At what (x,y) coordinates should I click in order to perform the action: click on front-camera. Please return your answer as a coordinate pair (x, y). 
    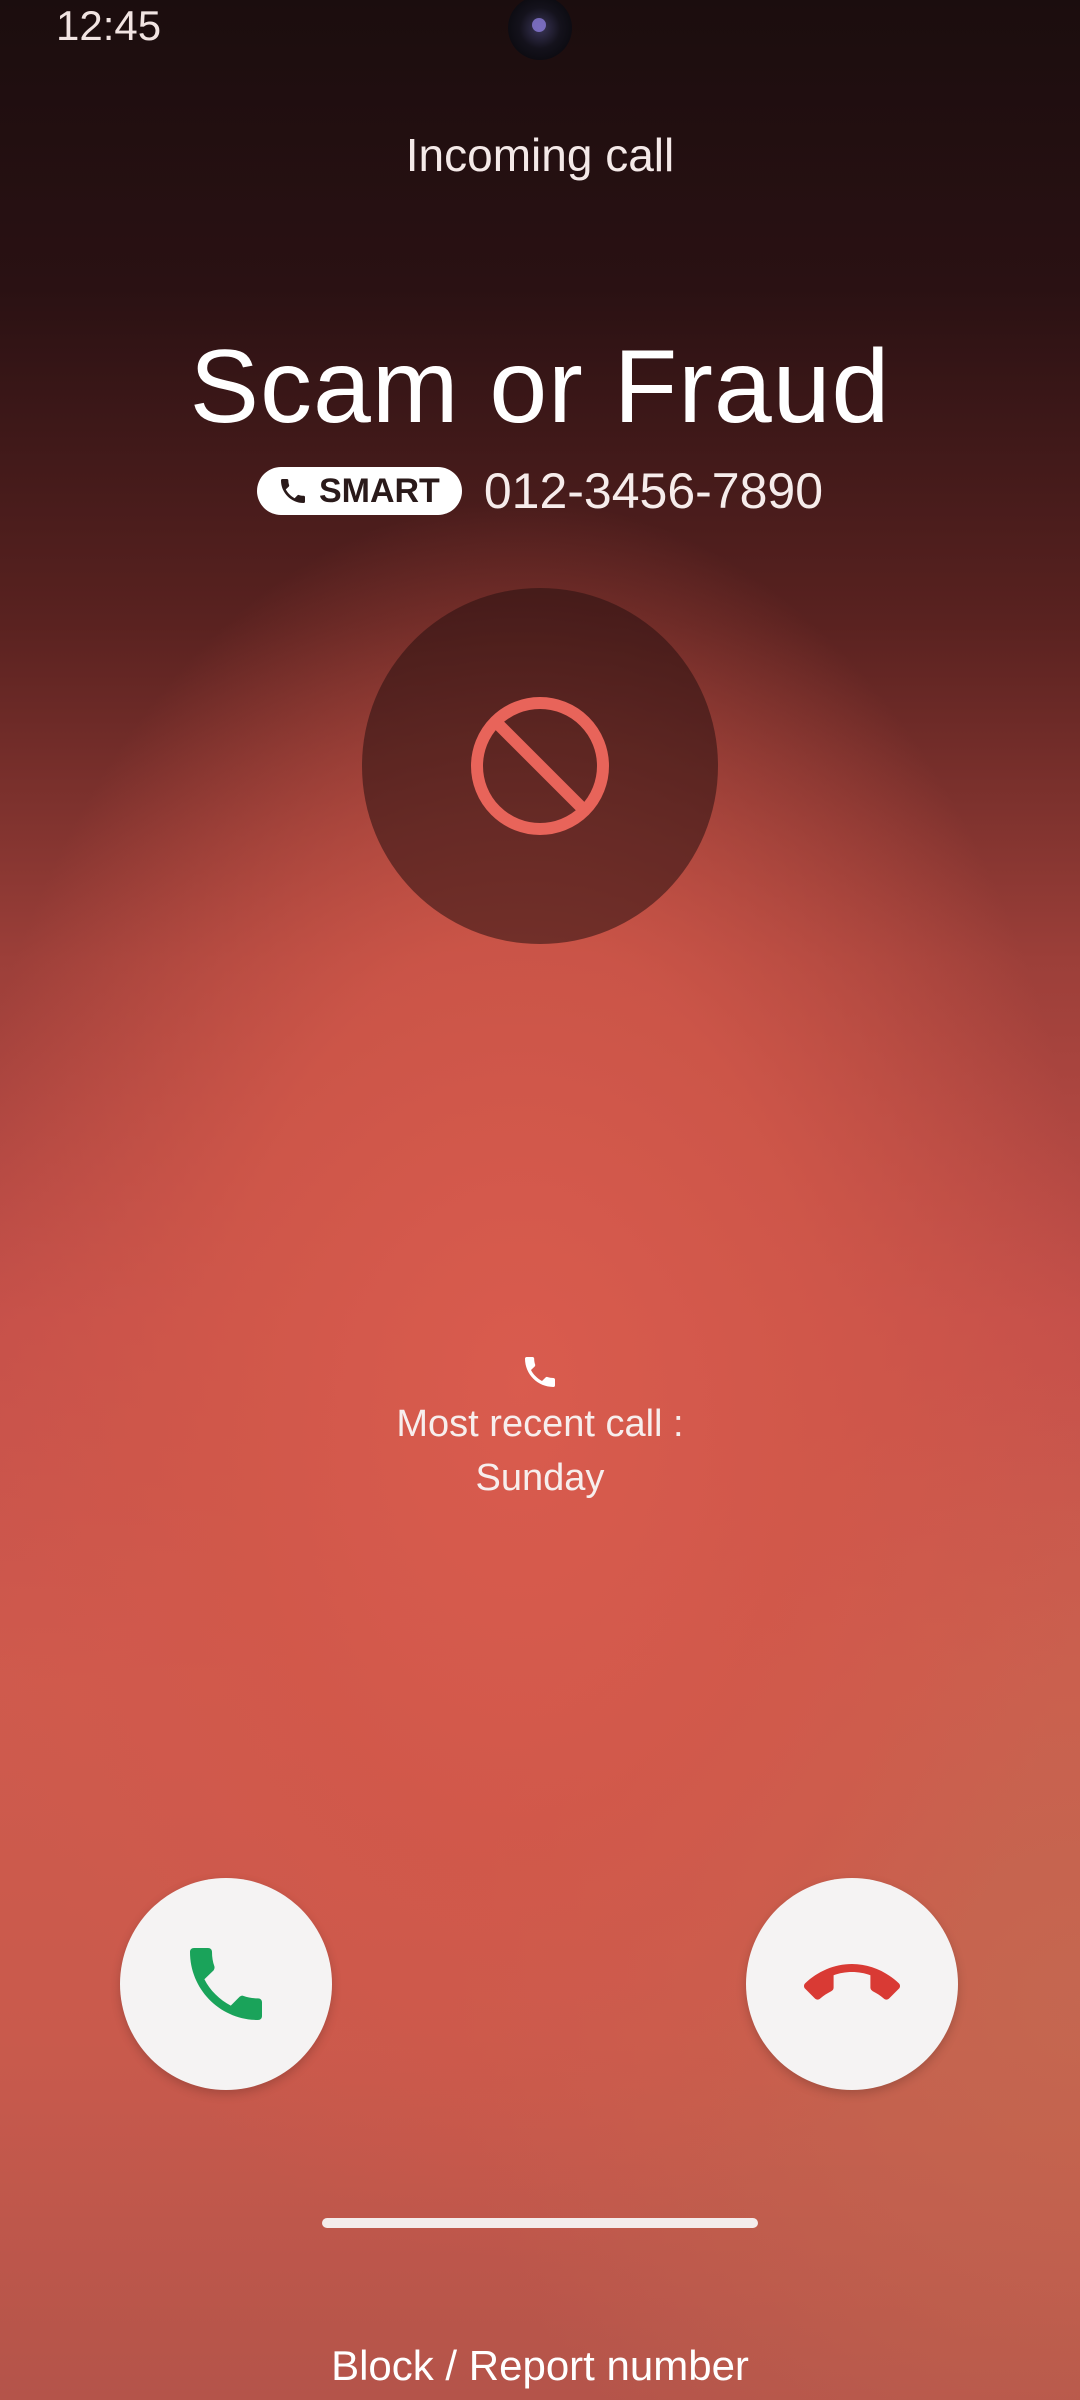
    Looking at the image, I should click on (540, 30).